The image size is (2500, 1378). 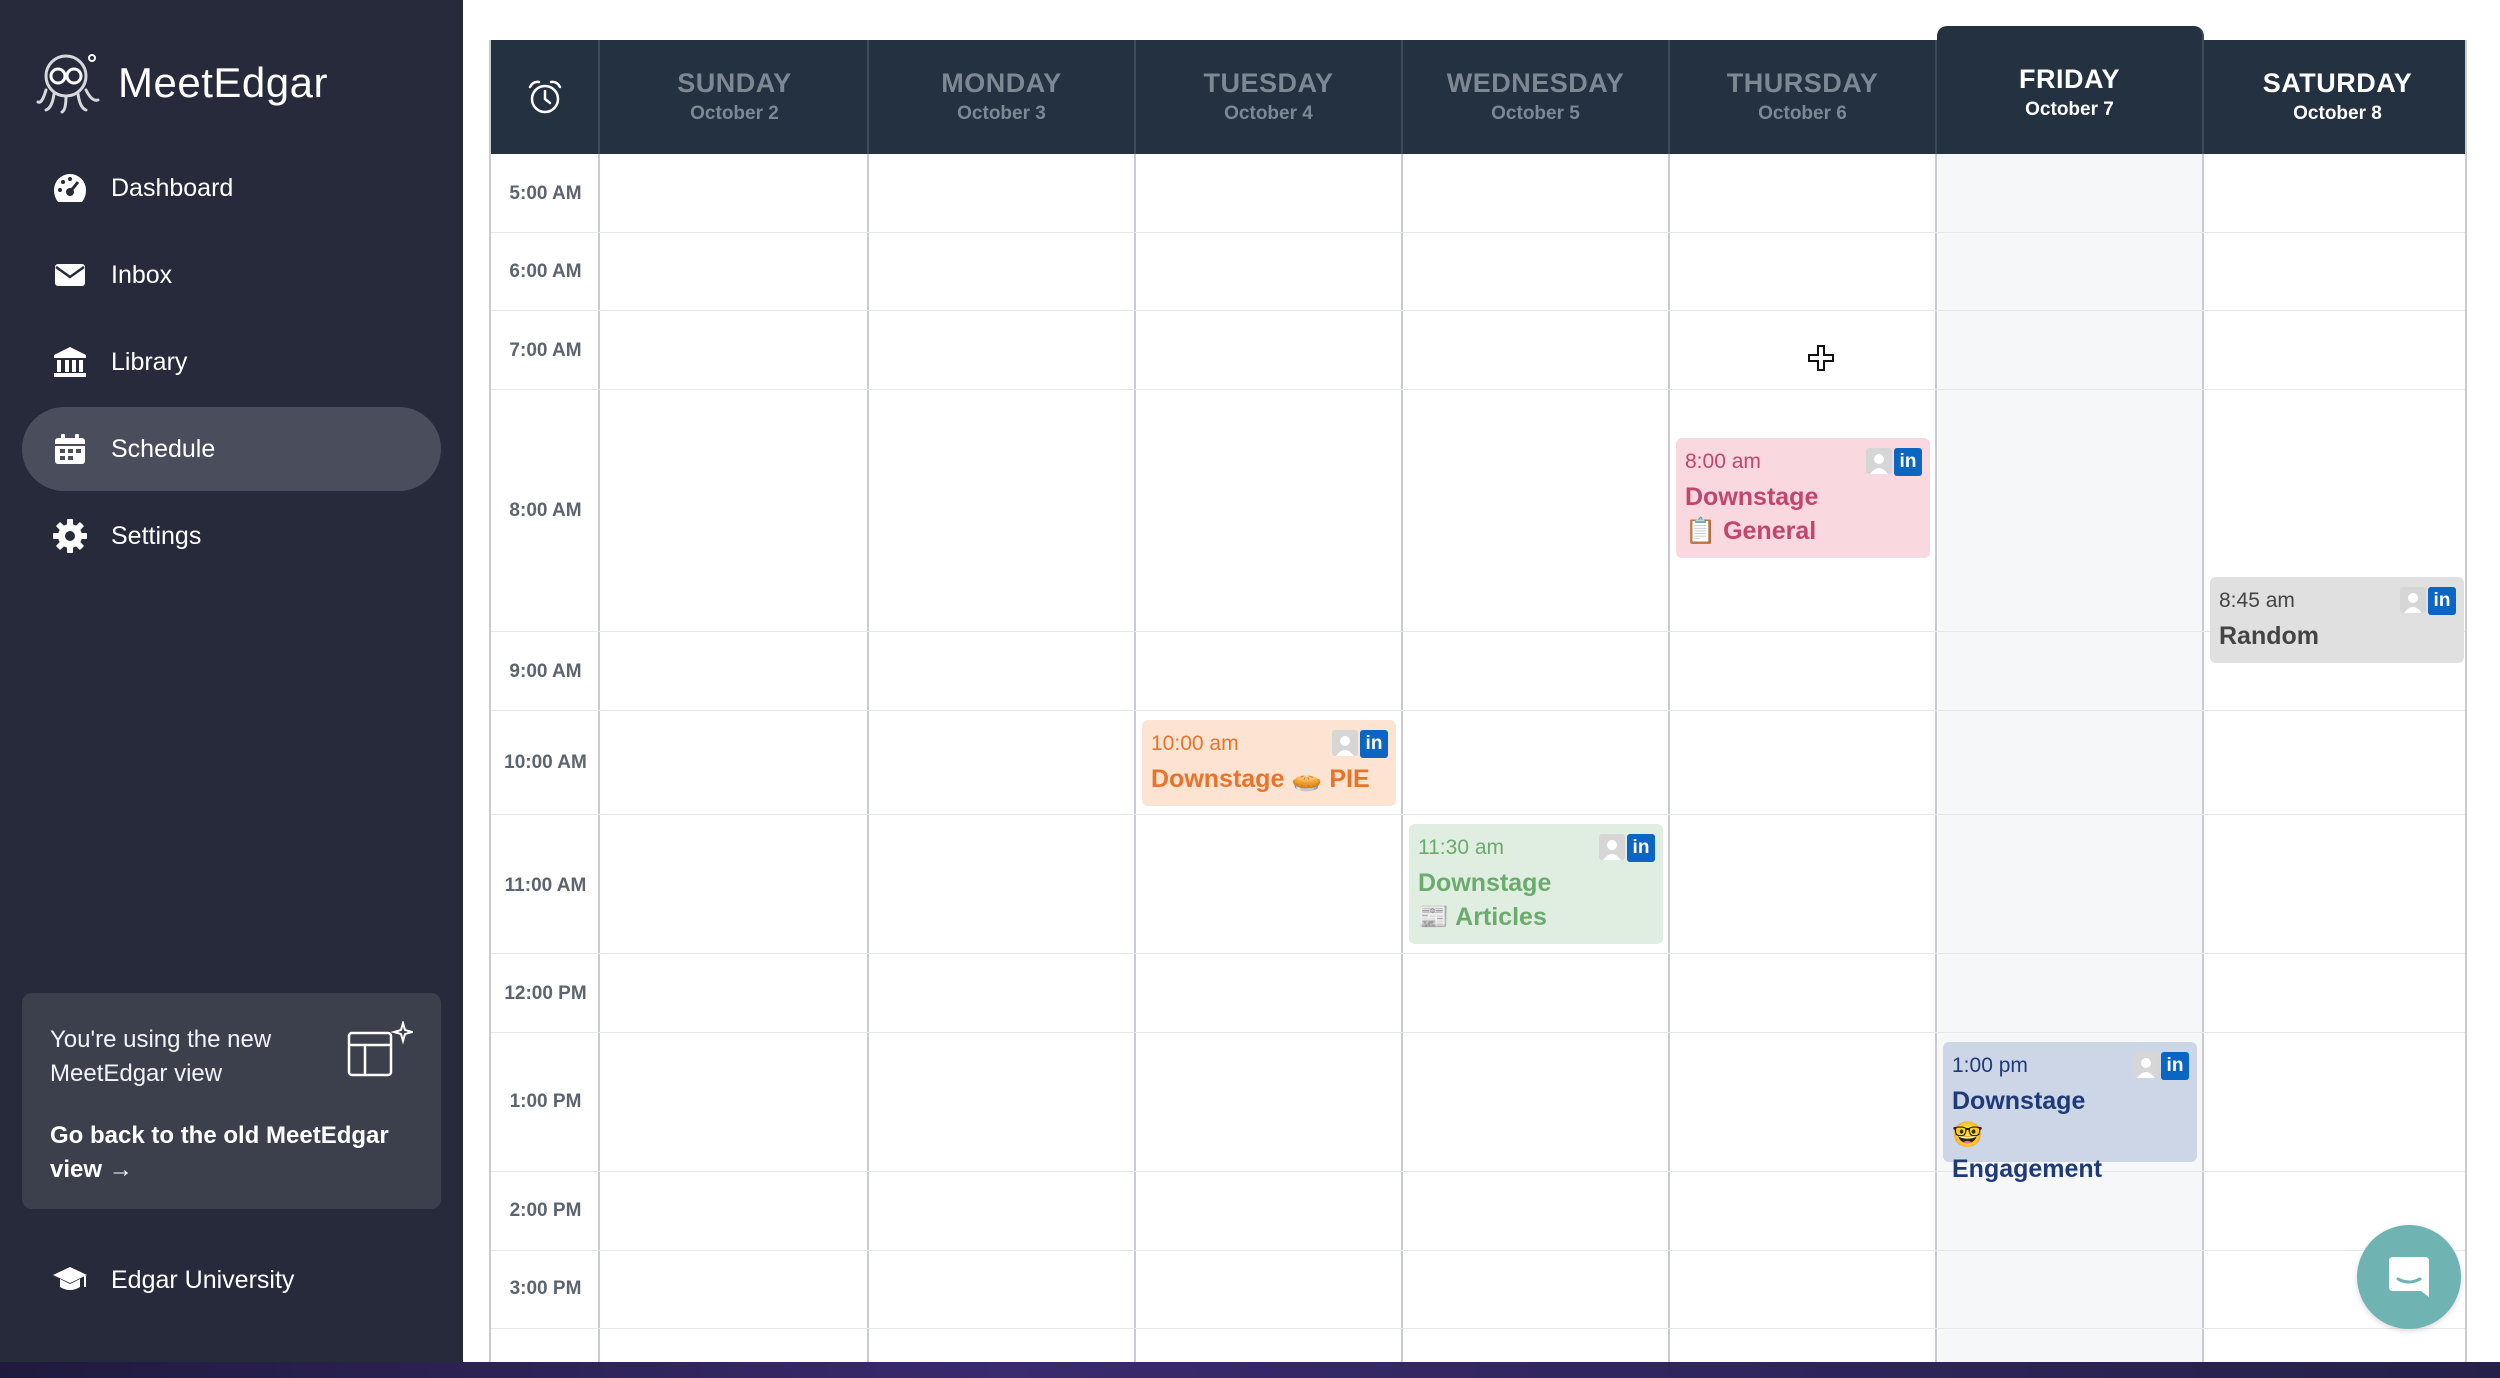 I want to click on scheduled-post-event: 8:00 am Downstage 📋 General in, so click(x=1803, y=498).